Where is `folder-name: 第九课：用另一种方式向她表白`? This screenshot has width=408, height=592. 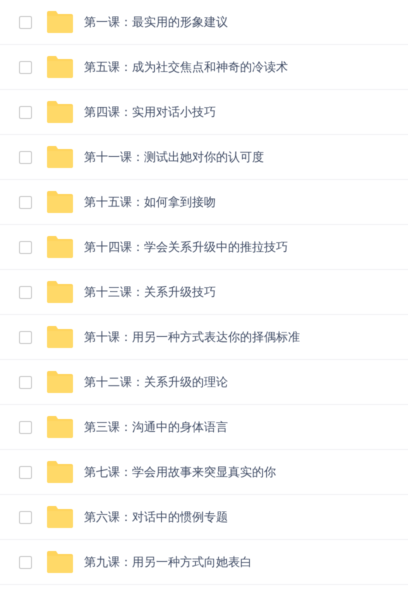
folder-name: 第九课：用另一种方式向她表白 is located at coordinates (168, 562).